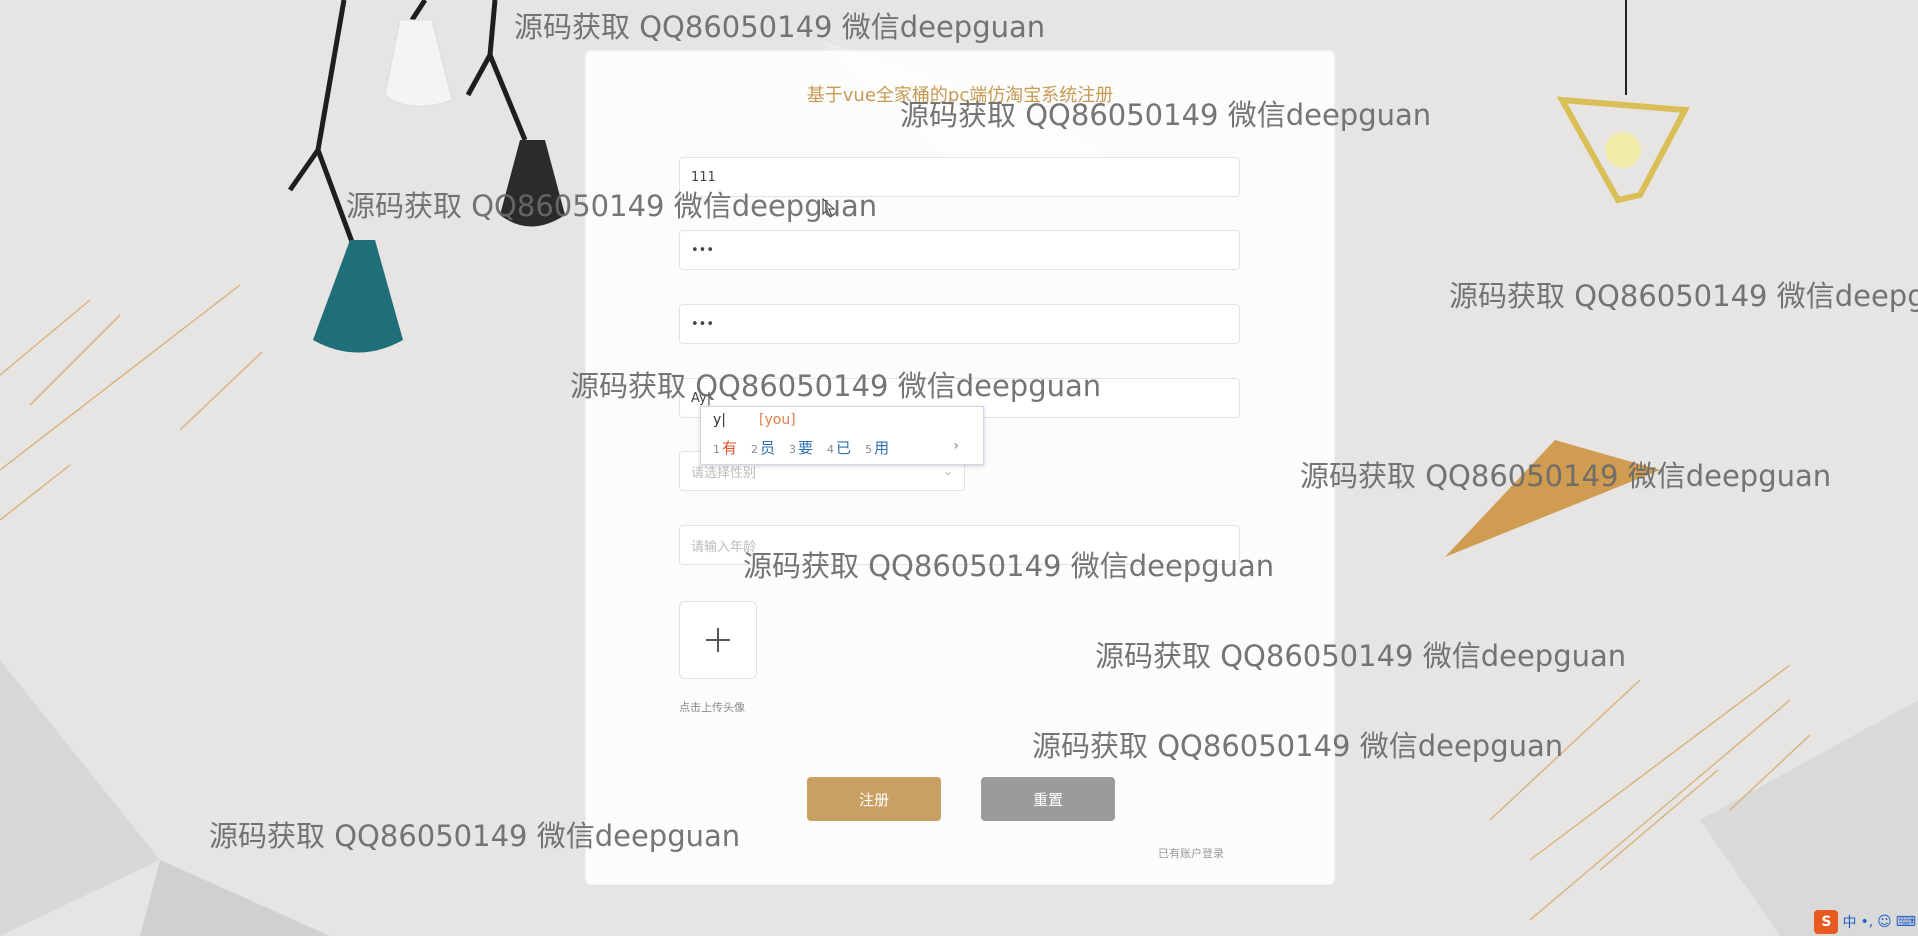 The width and height of the screenshot is (1918, 936). I want to click on reset-button: 重置, so click(1048, 799).